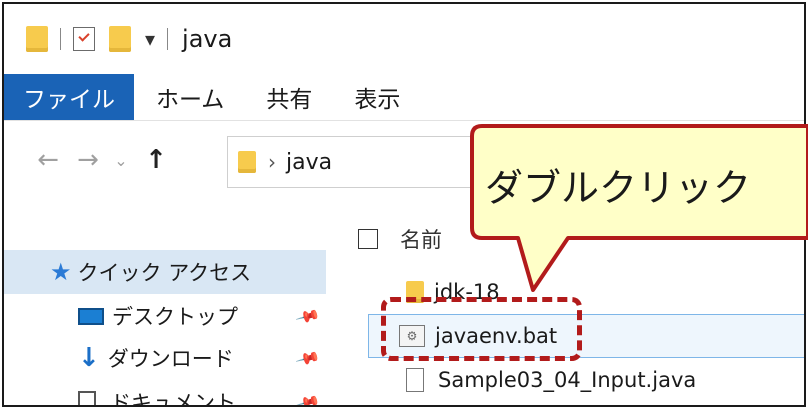  Describe the element at coordinates (89, 358) in the screenshot. I see `download-arrow-icon: ↓` at that location.